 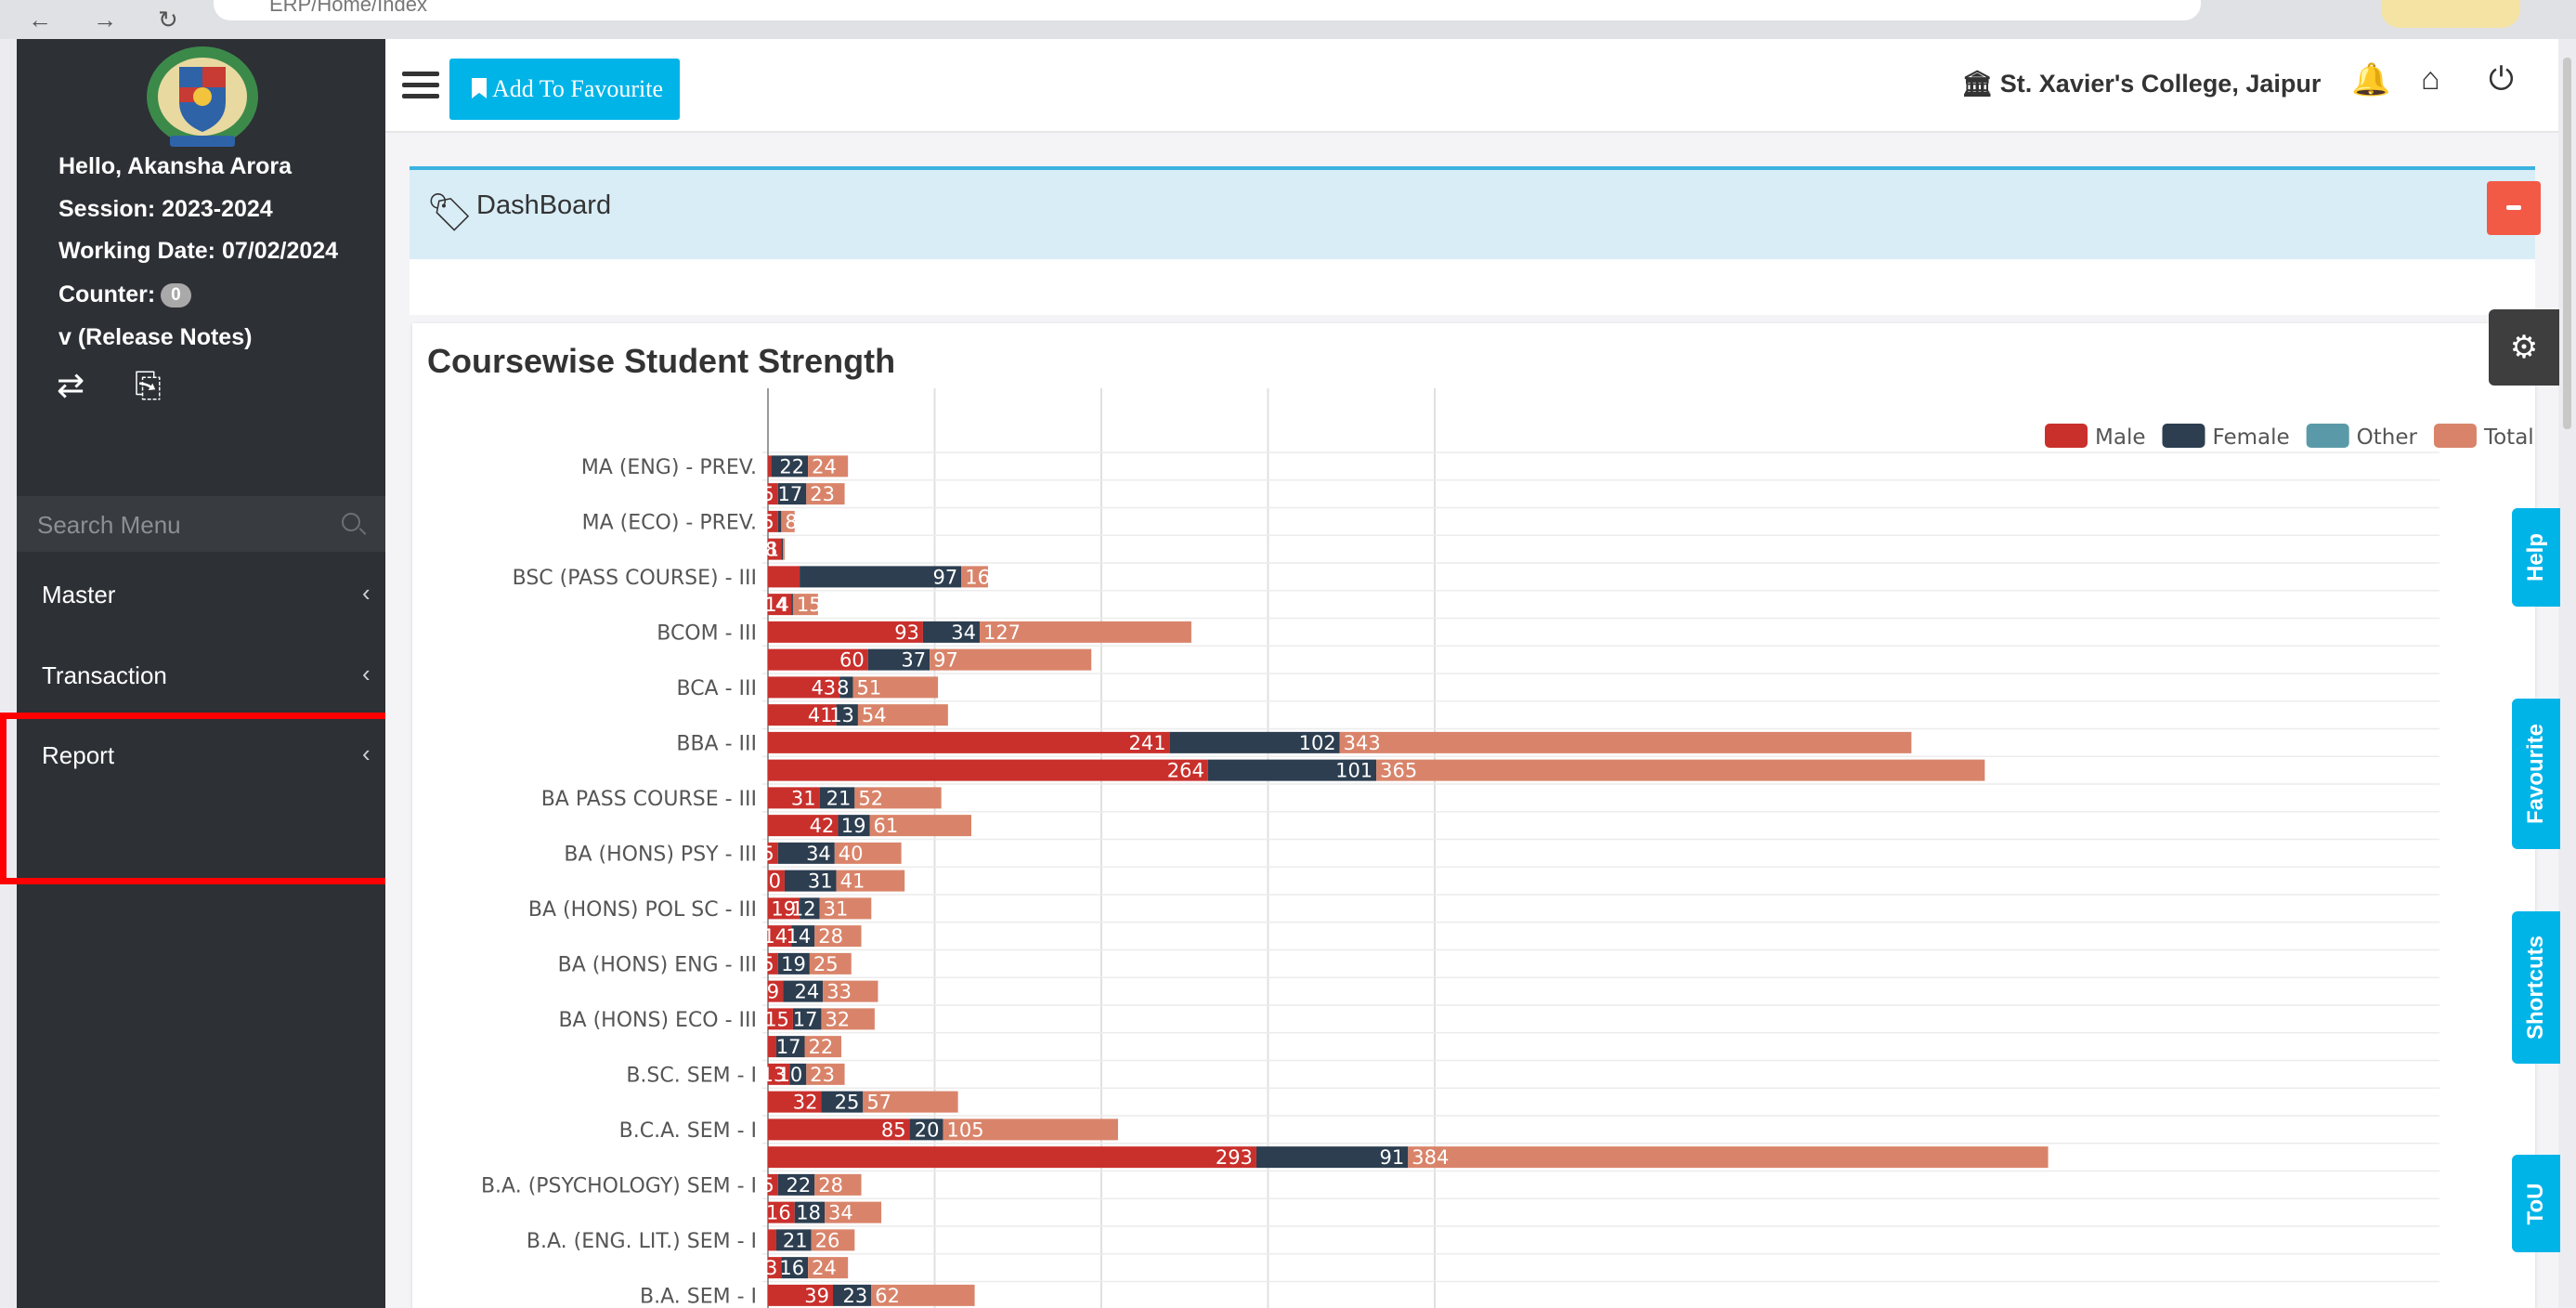 What do you see at coordinates (822, 494) in the screenshot?
I see `data-label-total: 23` at bounding box center [822, 494].